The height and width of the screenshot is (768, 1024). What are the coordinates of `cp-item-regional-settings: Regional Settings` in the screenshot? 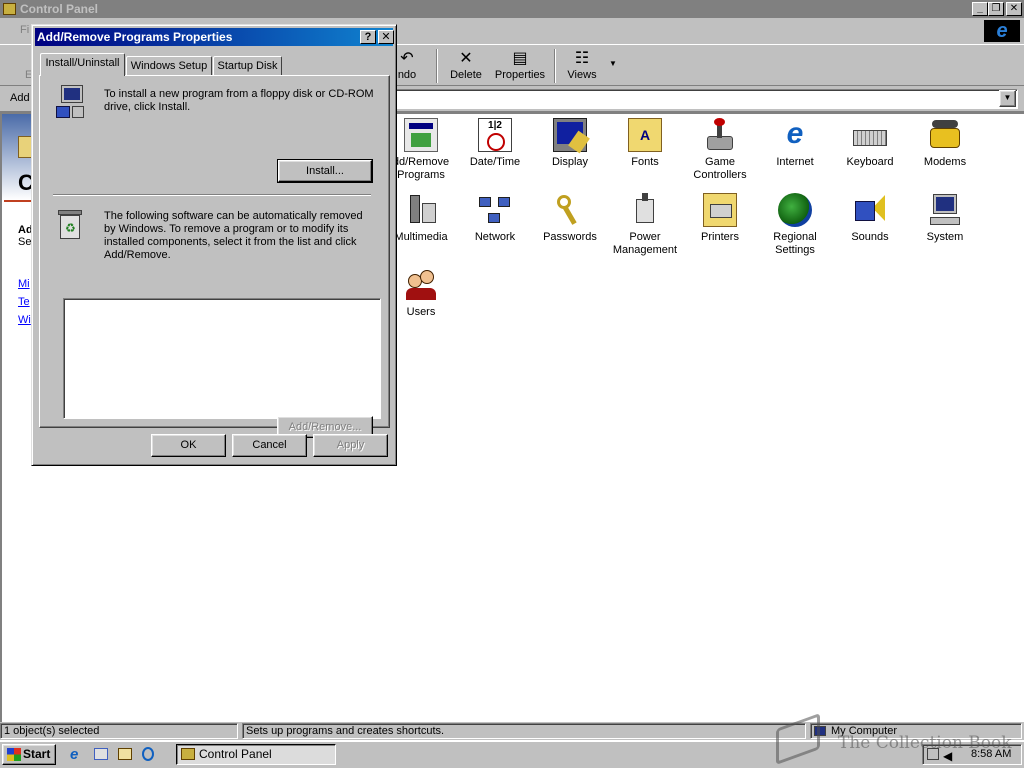 It's located at (795, 225).